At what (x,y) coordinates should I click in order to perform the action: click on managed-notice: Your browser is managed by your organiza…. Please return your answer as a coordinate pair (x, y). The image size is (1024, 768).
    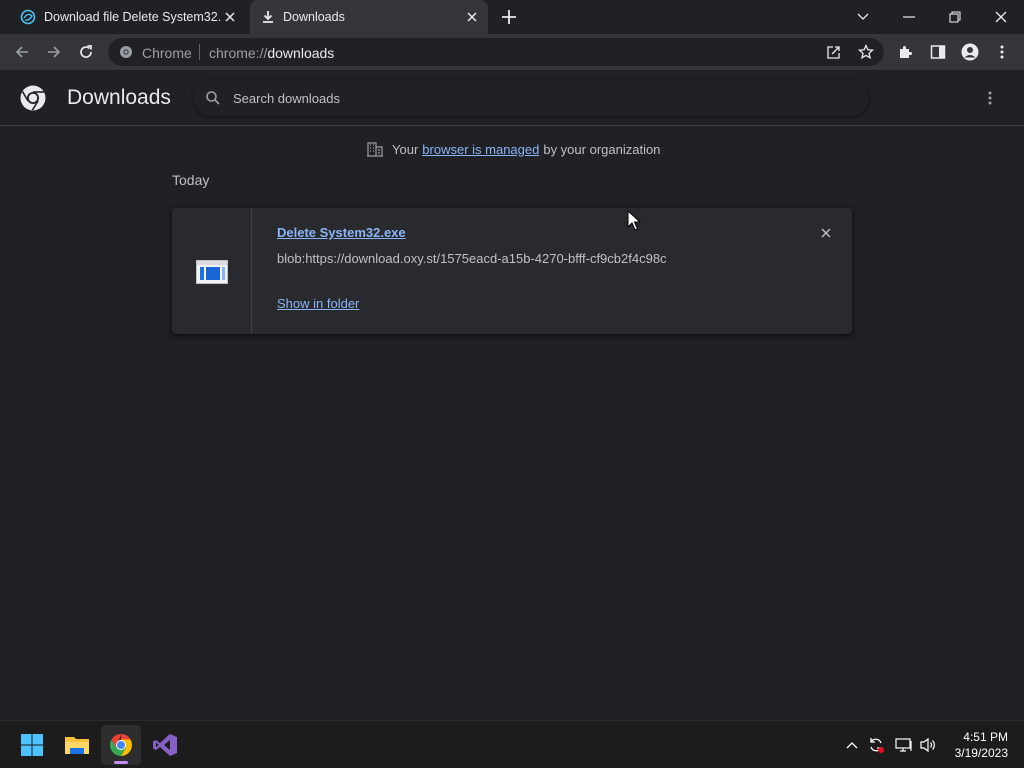
    Looking at the image, I should click on (513, 149).